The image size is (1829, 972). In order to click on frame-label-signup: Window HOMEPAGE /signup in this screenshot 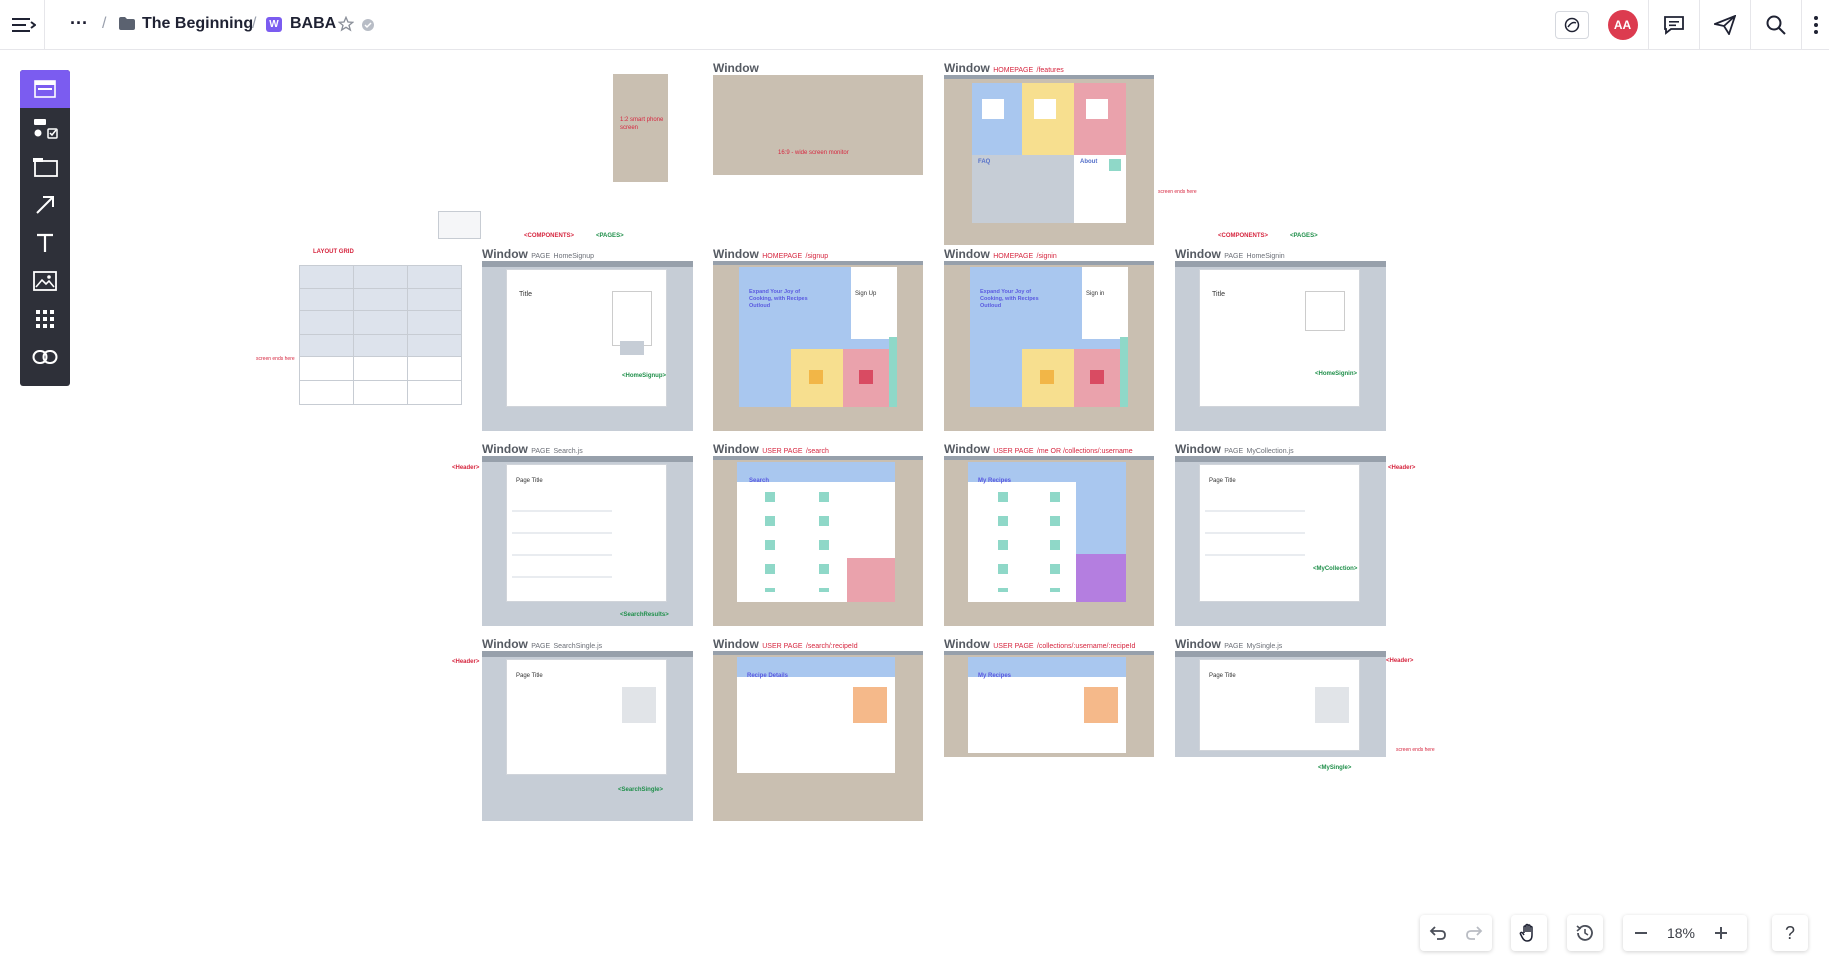, I will do `click(771, 254)`.